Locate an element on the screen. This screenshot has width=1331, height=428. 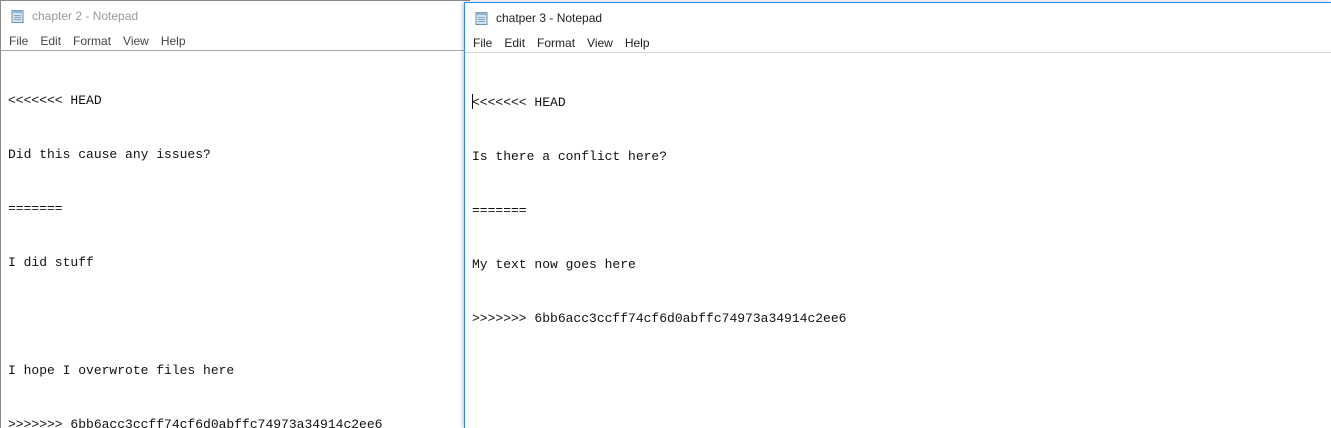
title-bar: chatper 3 - Notepad is located at coordinates (898, 18).